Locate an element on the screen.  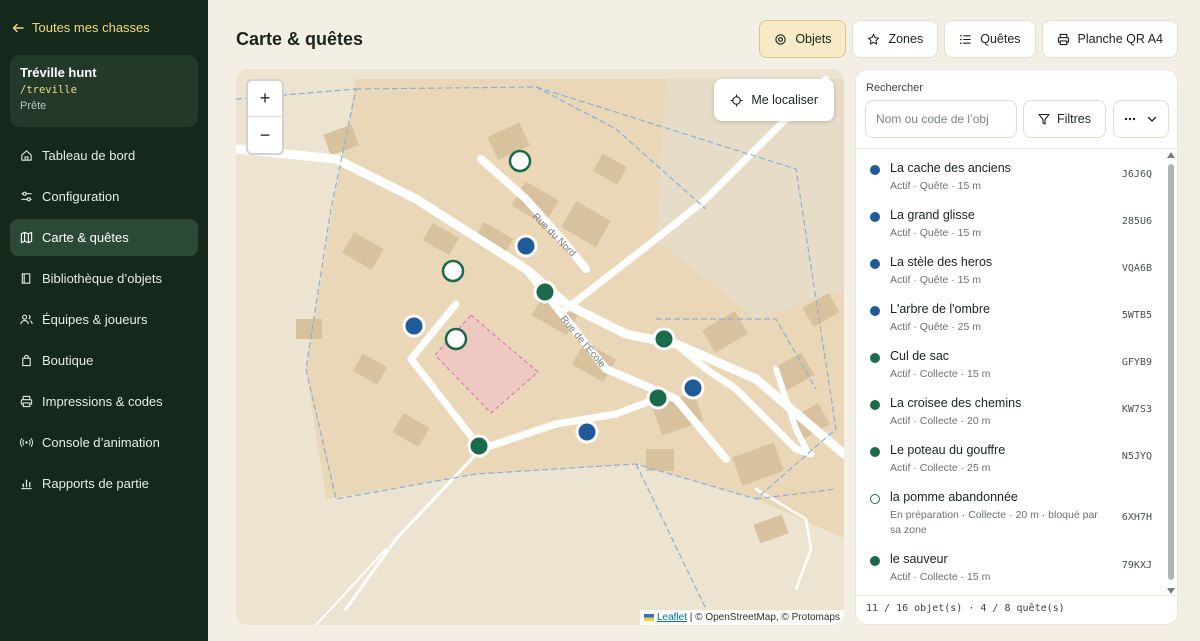
sidebar-item-object-library: Bibliothèque d’objets is located at coordinates (104, 278).